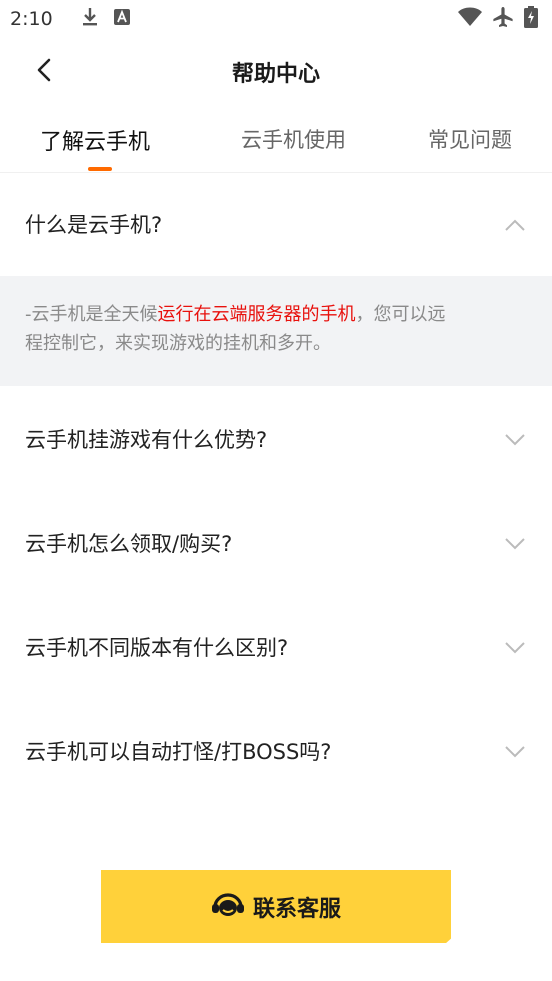  What do you see at coordinates (122, 19) in the screenshot?
I see `font-app-icon` at bounding box center [122, 19].